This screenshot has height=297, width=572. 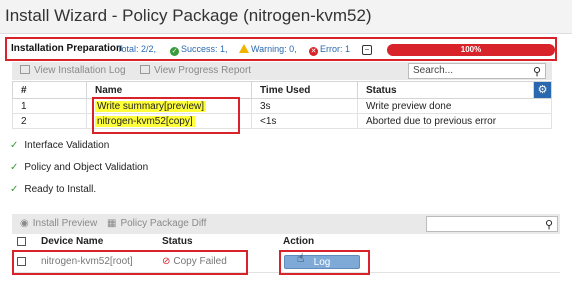 I want to click on log-button: Log, so click(x=322, y=262).